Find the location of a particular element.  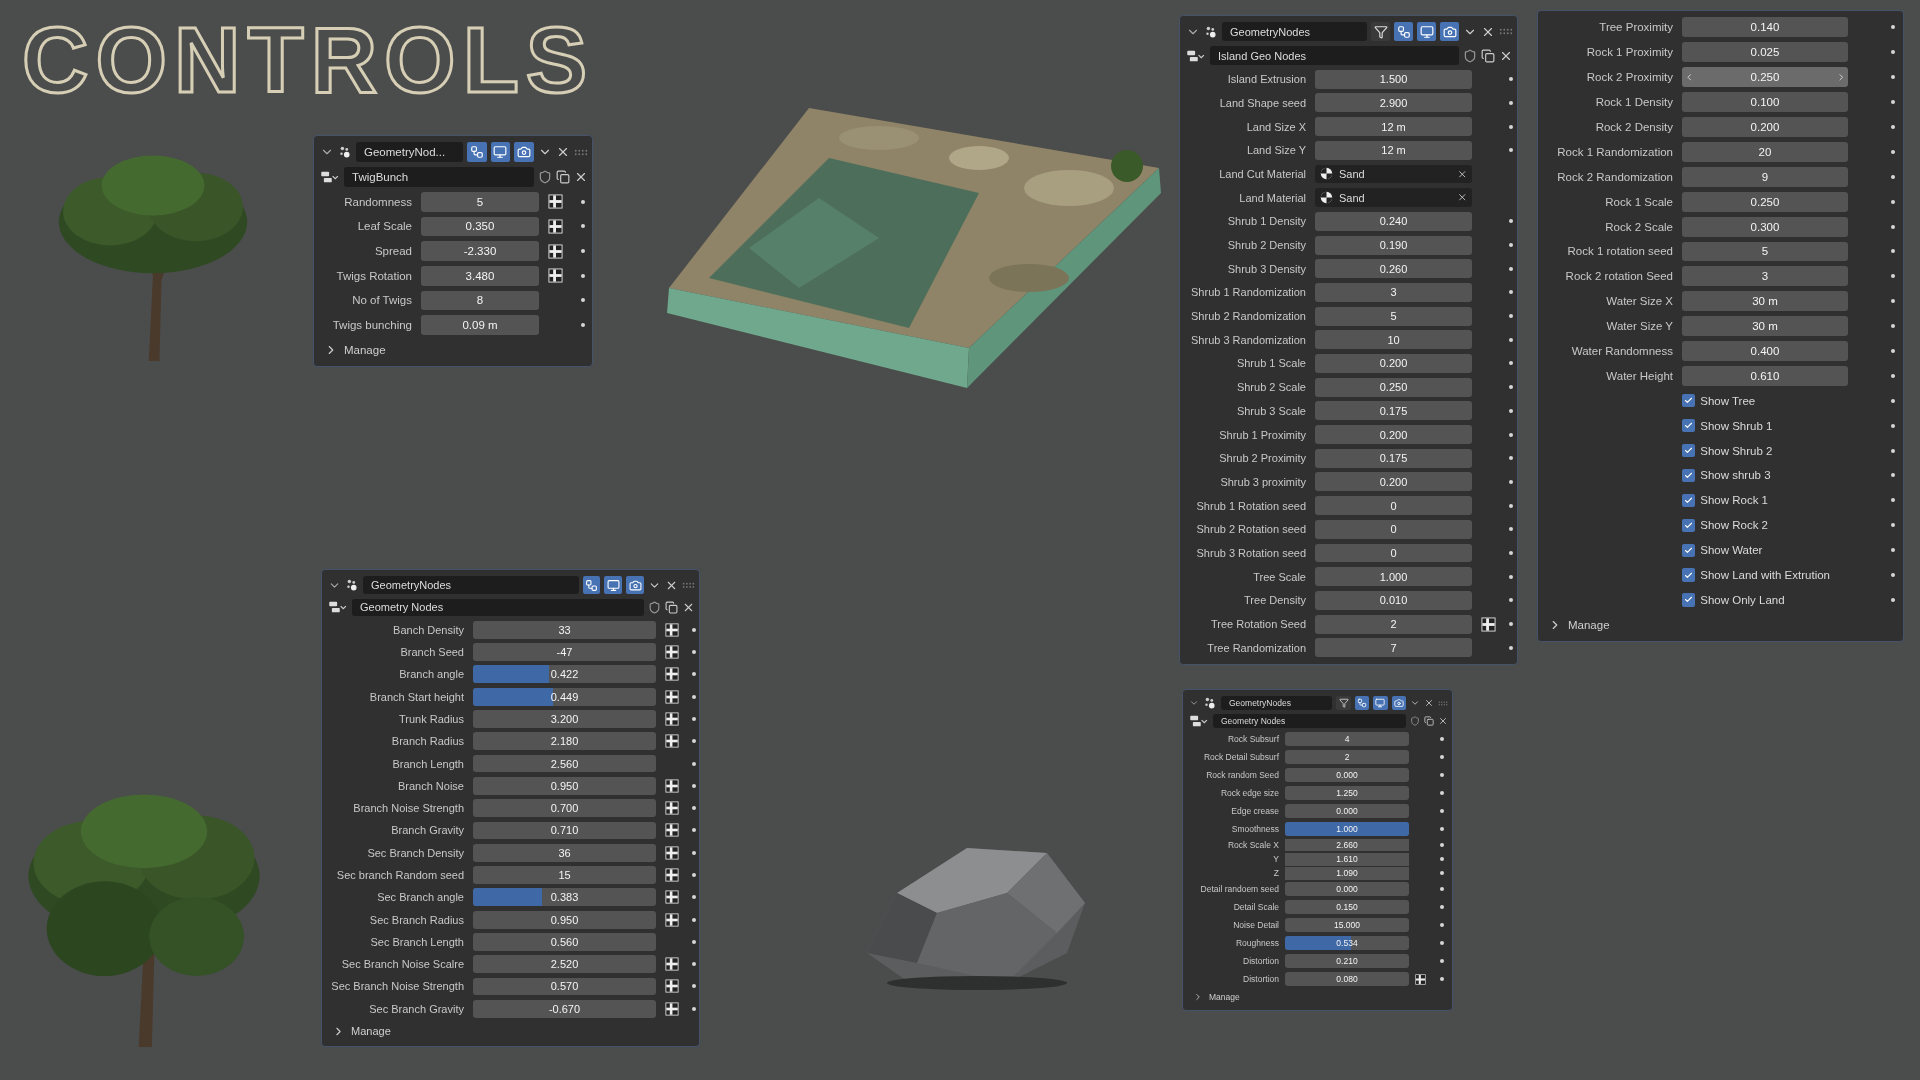

value-field: 0.150 is located at coordinates (1347, 907).